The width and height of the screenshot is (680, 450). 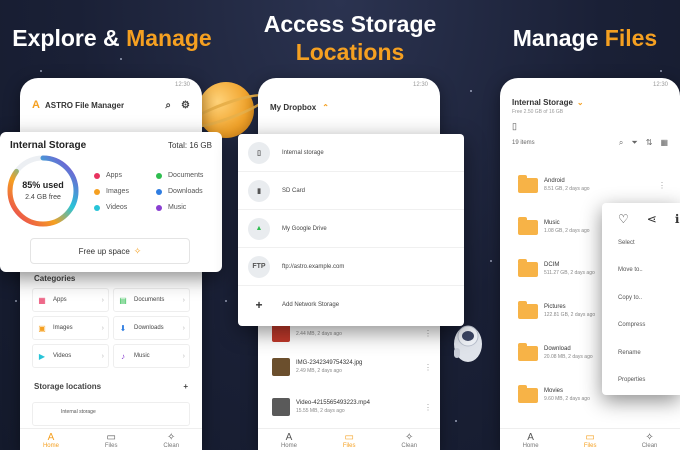 I want to click on gear-icon: ⚙, so click(x=185, y=105).